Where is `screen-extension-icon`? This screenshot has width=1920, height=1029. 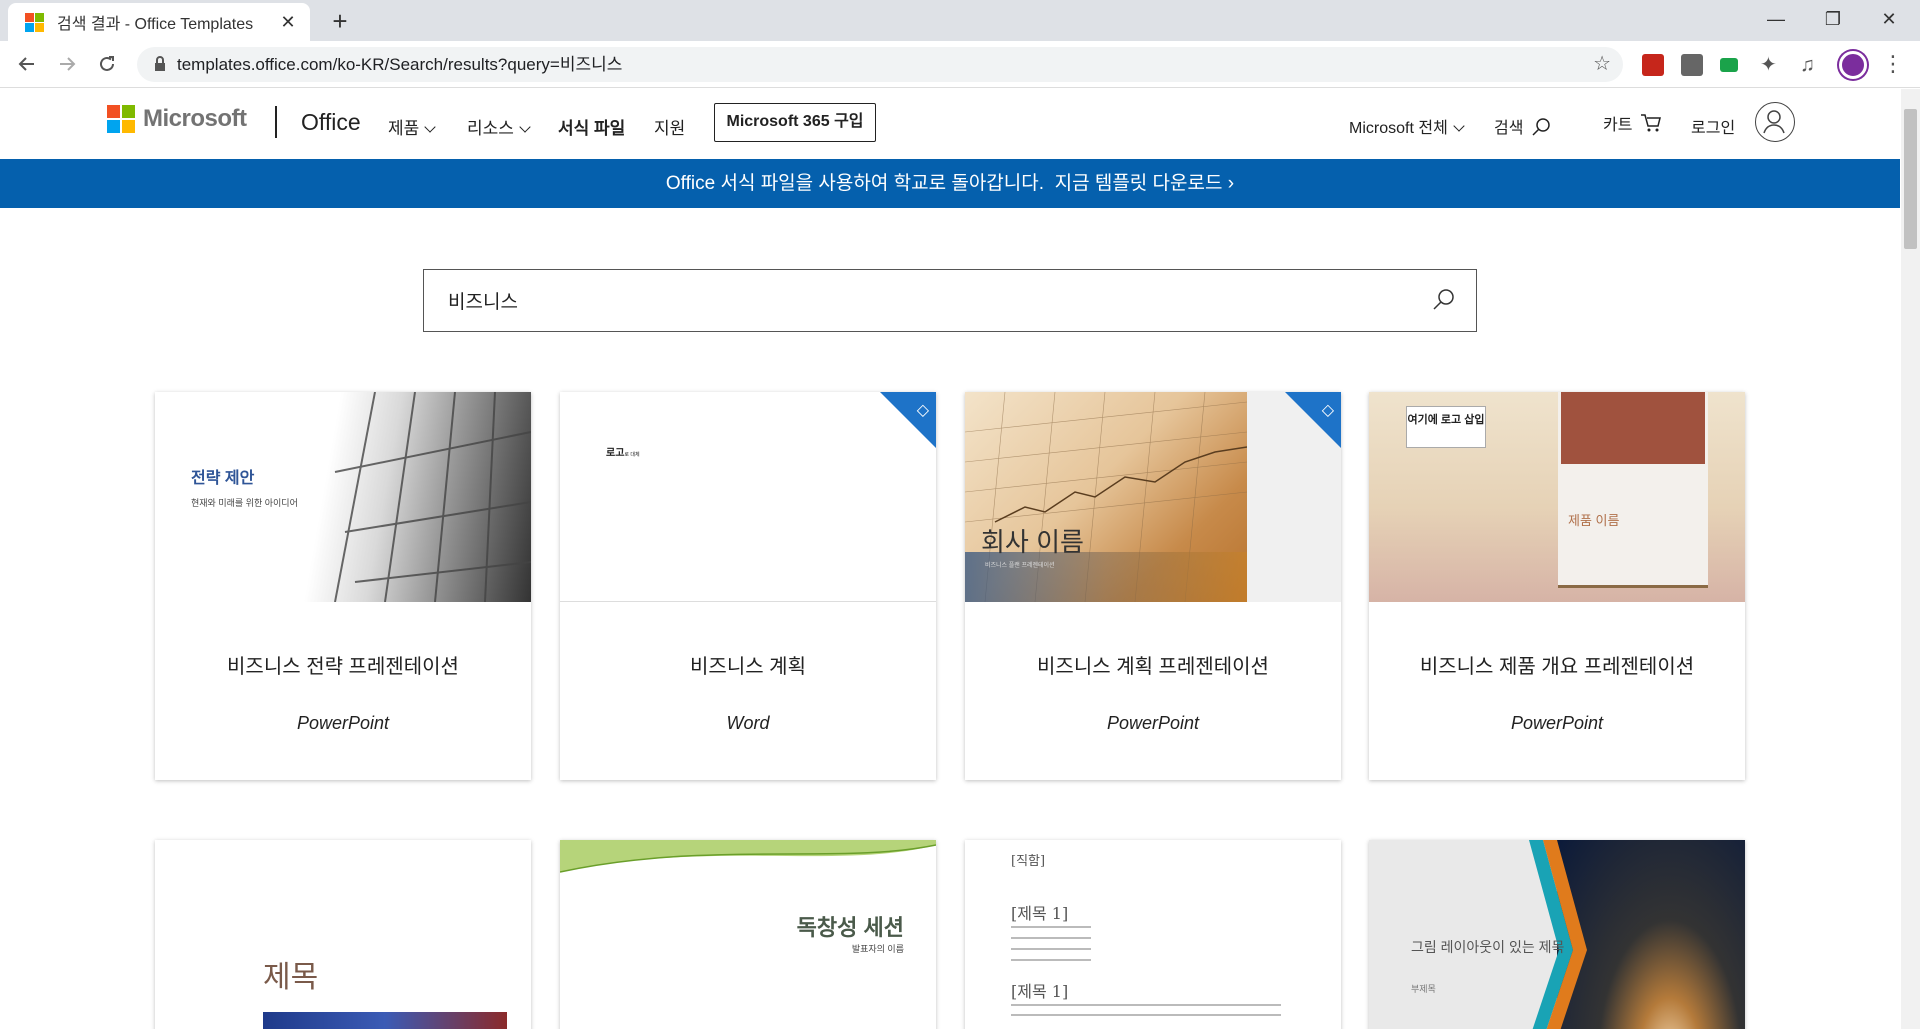
screen-extension-icon is located at coordinates (1729, 65).